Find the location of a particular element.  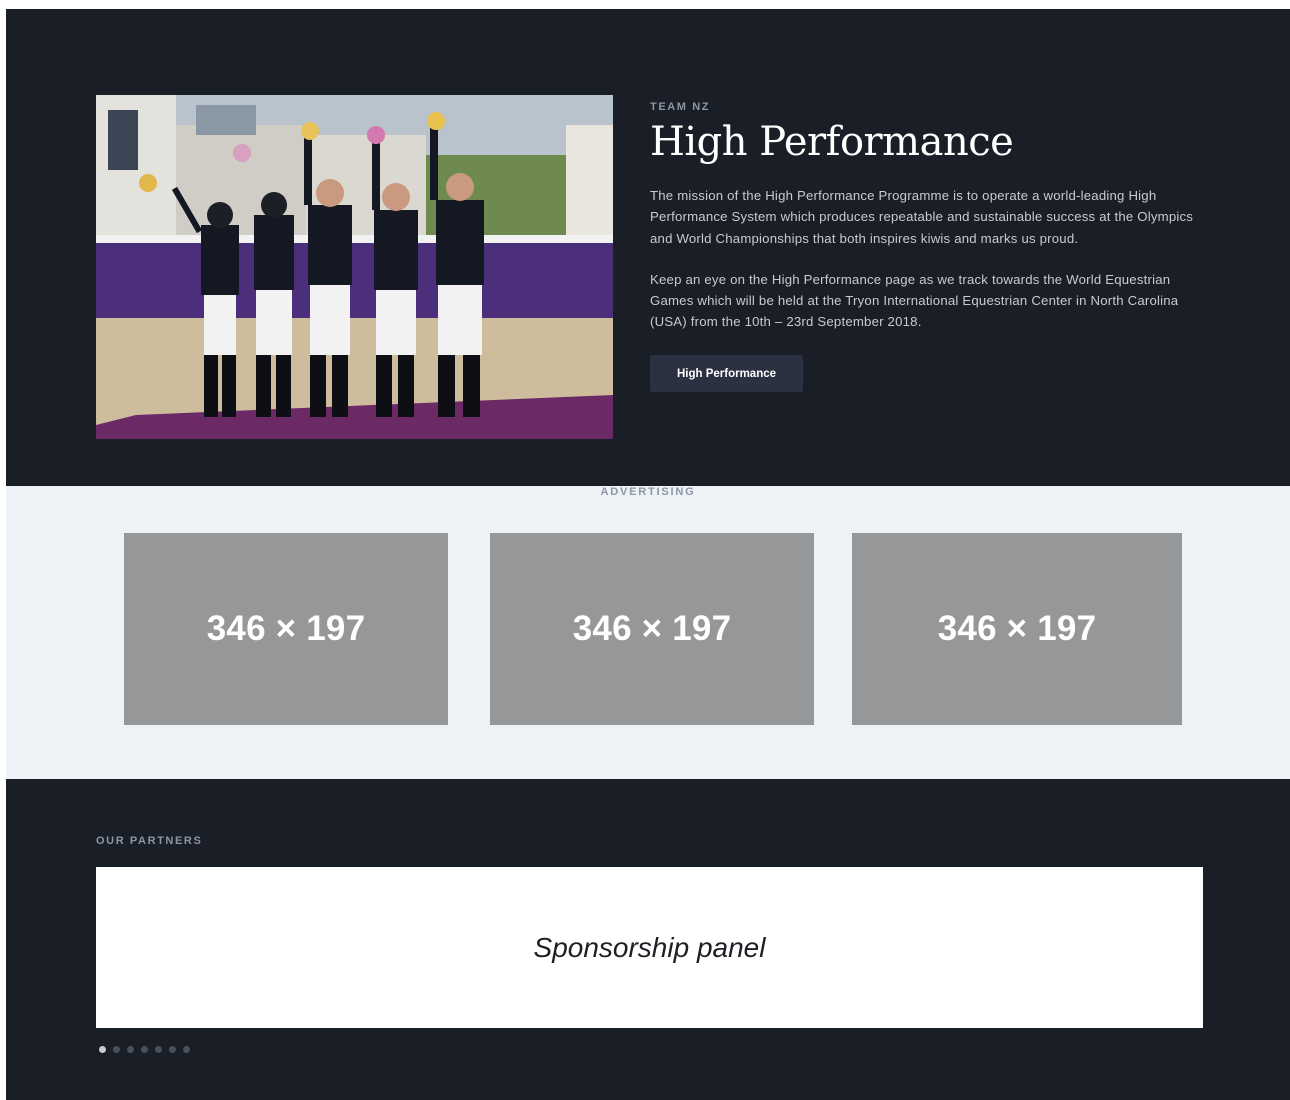

ad-slot-2: 346 × 197 is located at coordinates (652, 629).